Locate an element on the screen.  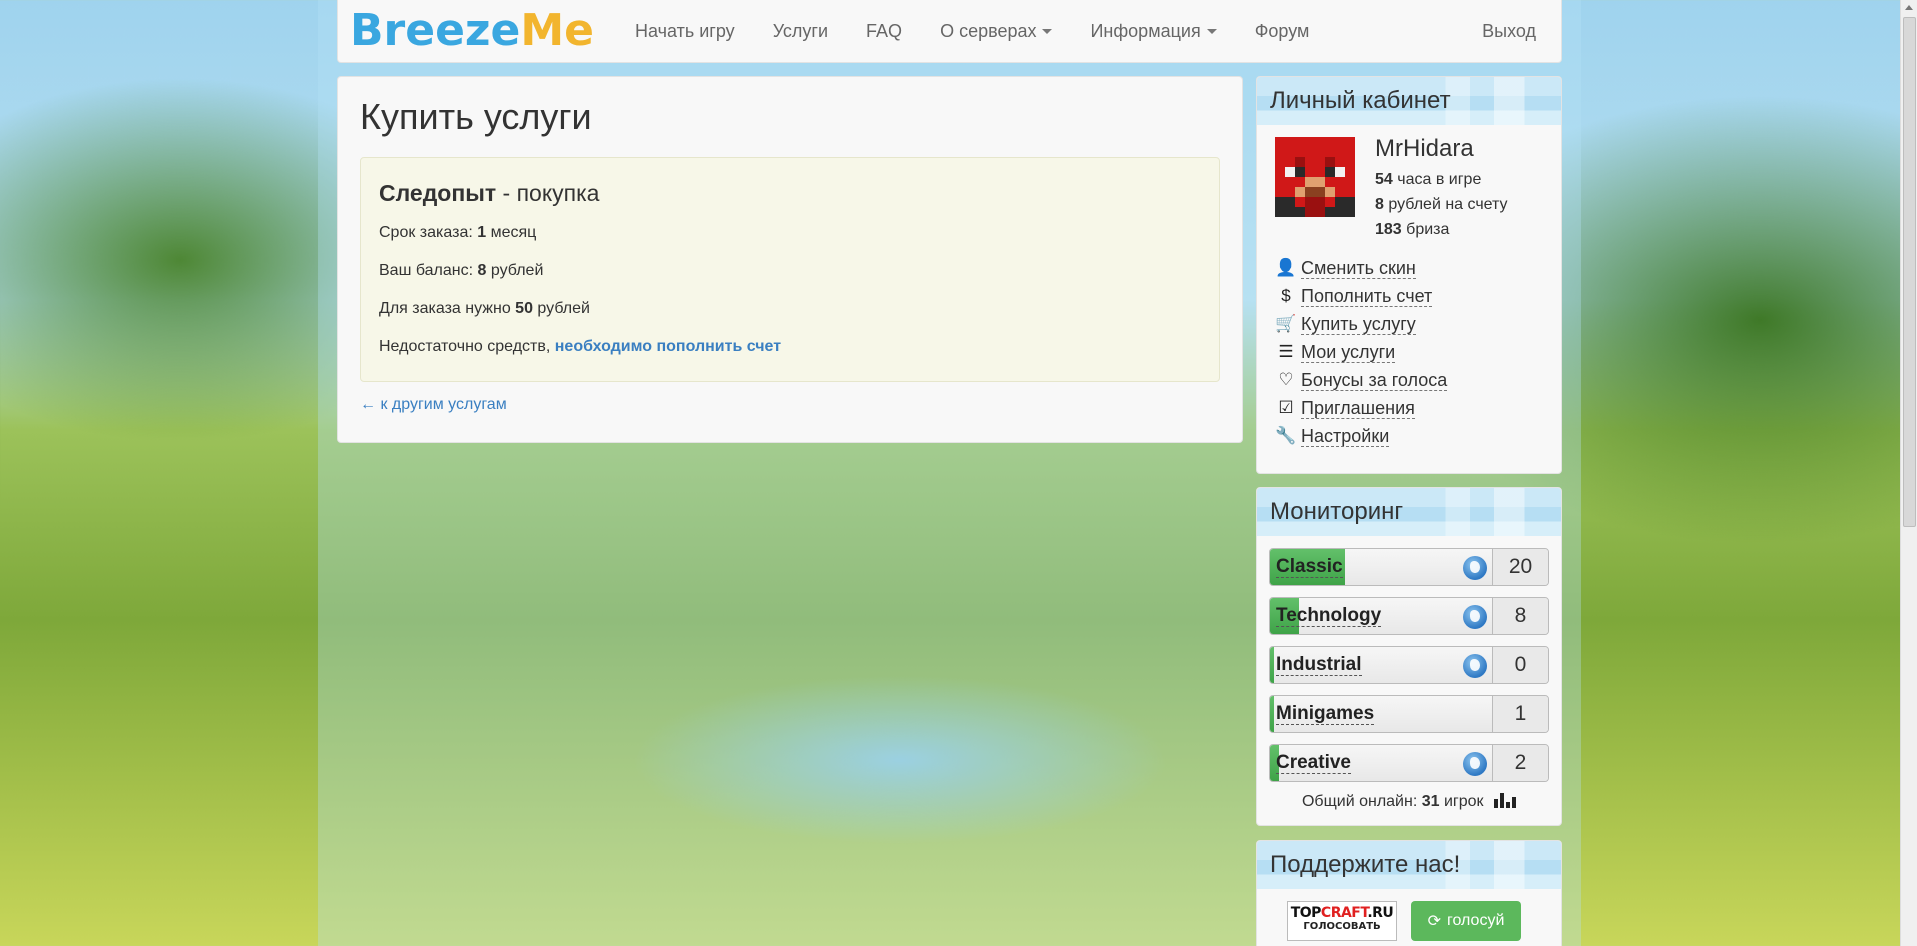
server-row-classic: Classic 20 is located at coordinates (1409, 567).